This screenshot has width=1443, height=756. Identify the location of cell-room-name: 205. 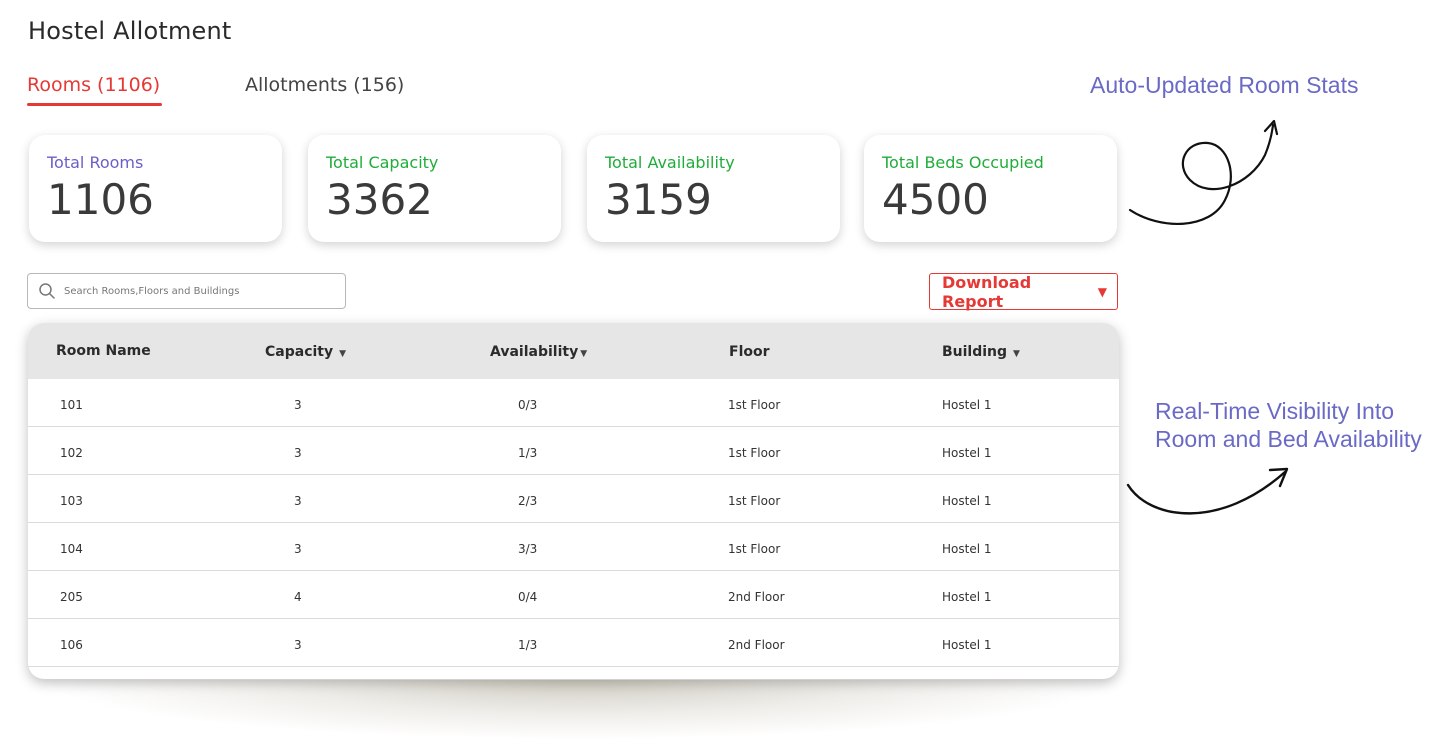
(71, 597).